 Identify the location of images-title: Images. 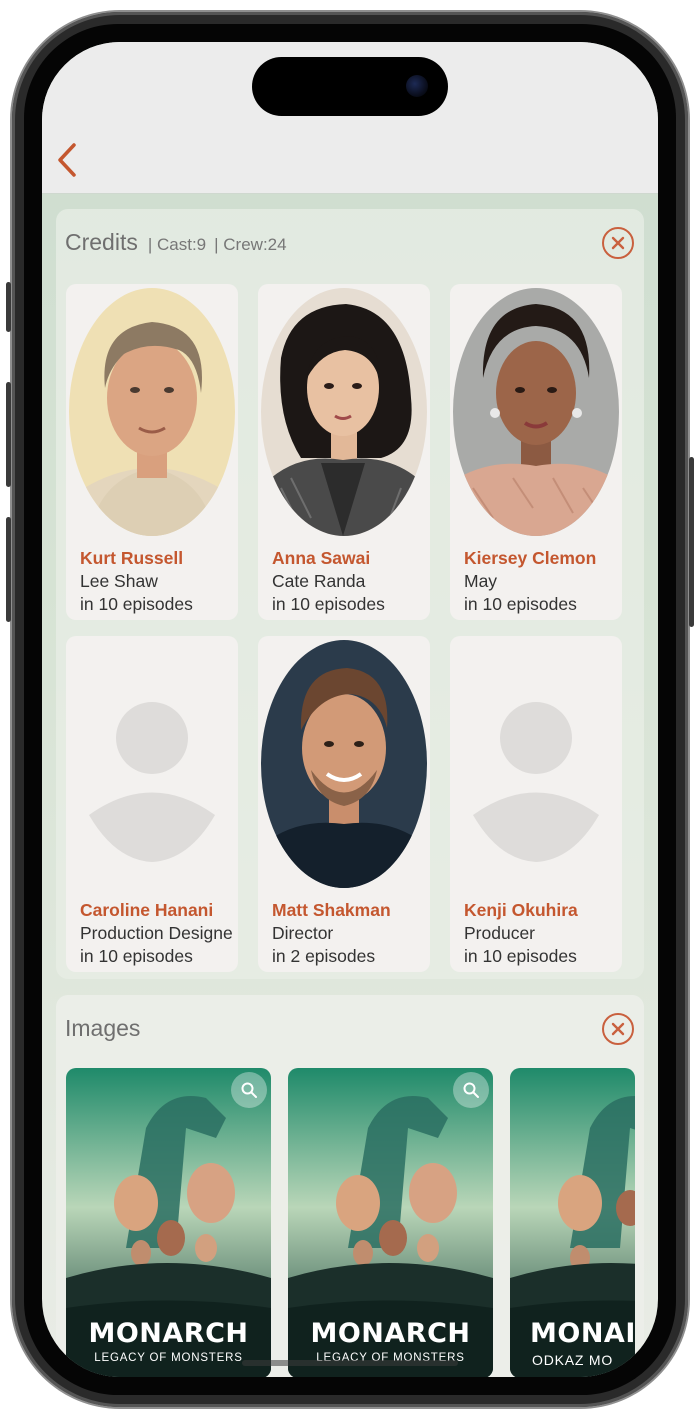
(103, 1028).